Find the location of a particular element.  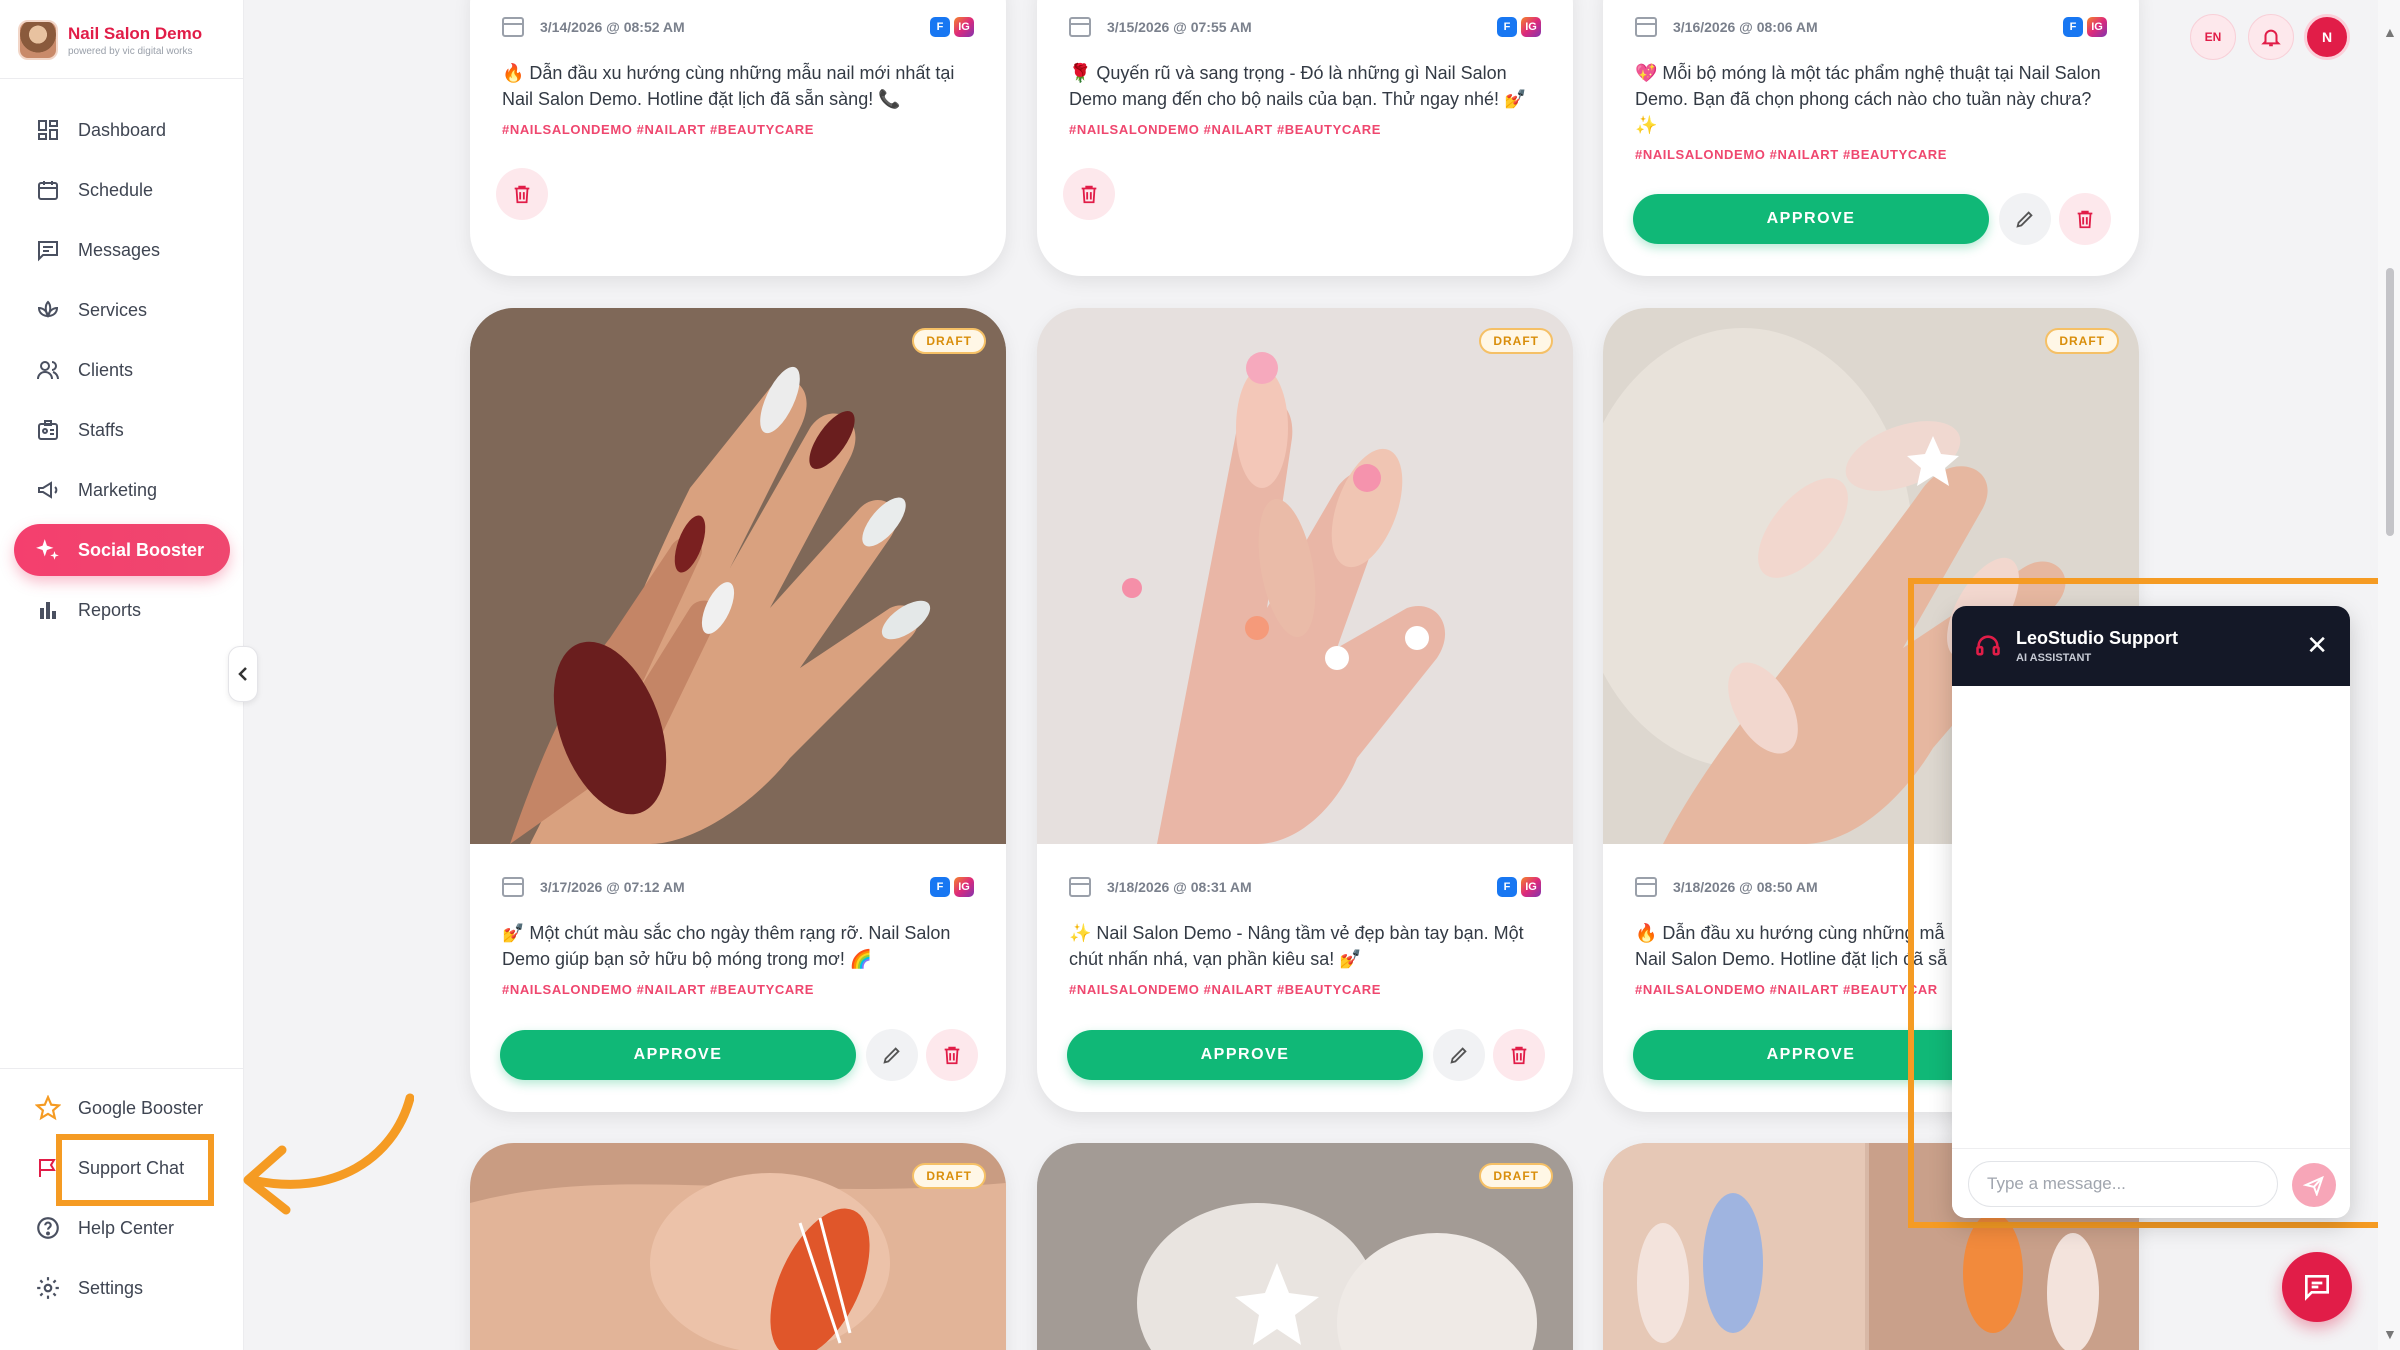

scroll-thumb is located at coordinates (2390, 402).